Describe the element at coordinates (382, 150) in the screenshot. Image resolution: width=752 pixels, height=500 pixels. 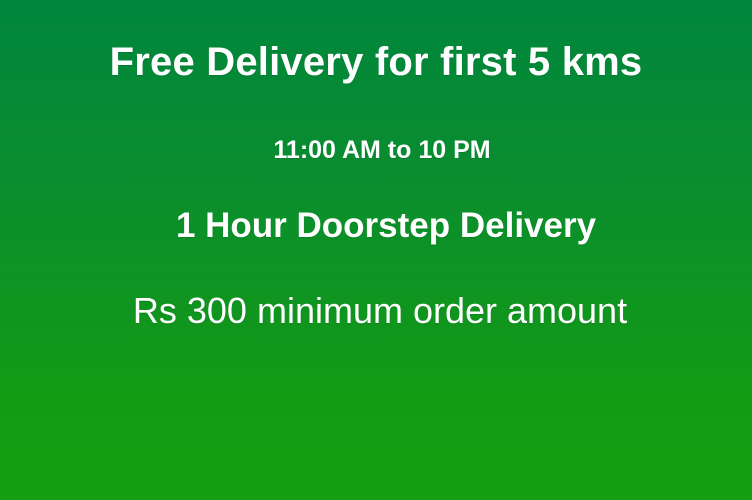
I see `delivery-hours: 11:00 AM to 10 PM` at that location.